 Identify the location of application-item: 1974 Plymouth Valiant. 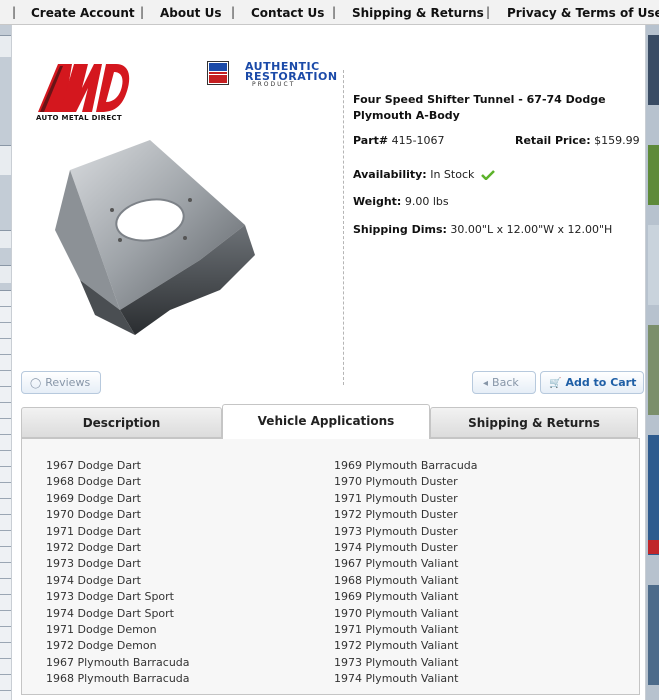
(396, 679).